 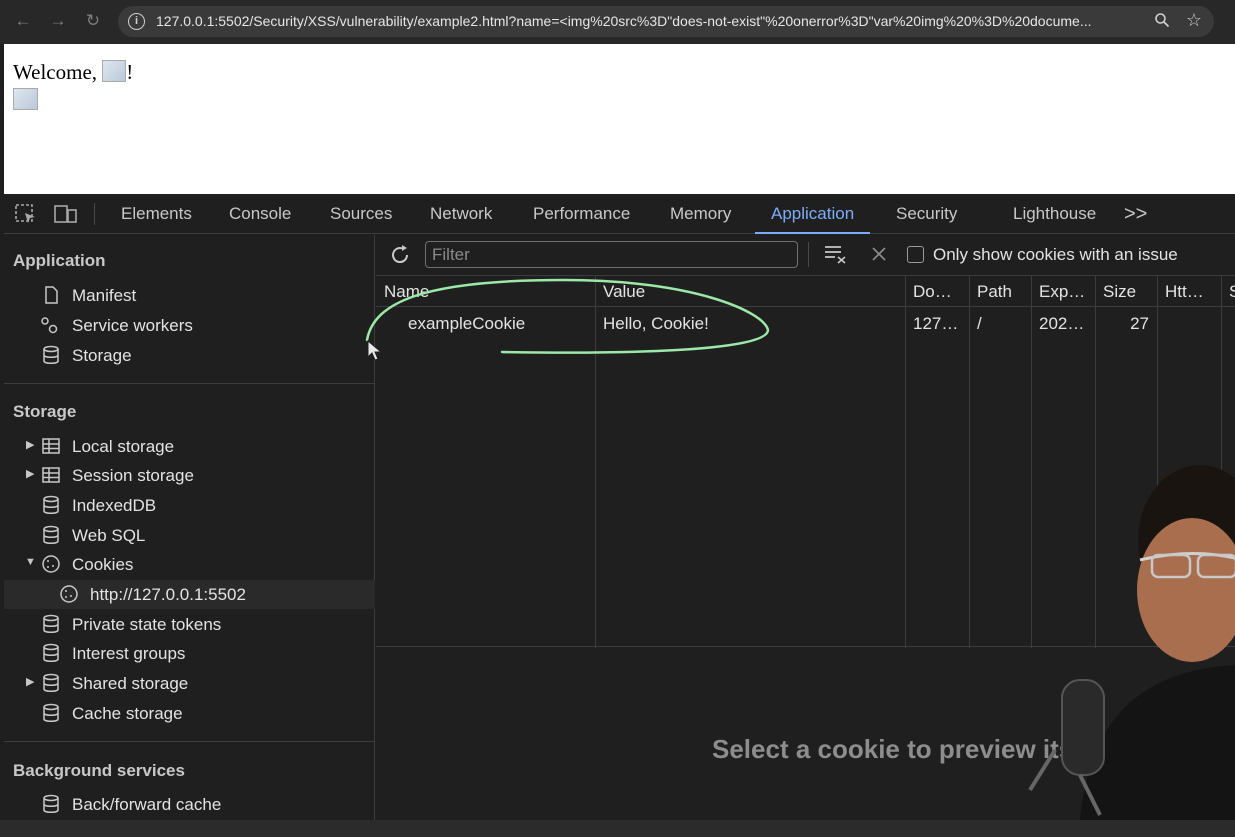 What do you see at coordinates (700, 214) in the screenshot?
I see `tab-memory: Memory` at bounding box center [700, 214].